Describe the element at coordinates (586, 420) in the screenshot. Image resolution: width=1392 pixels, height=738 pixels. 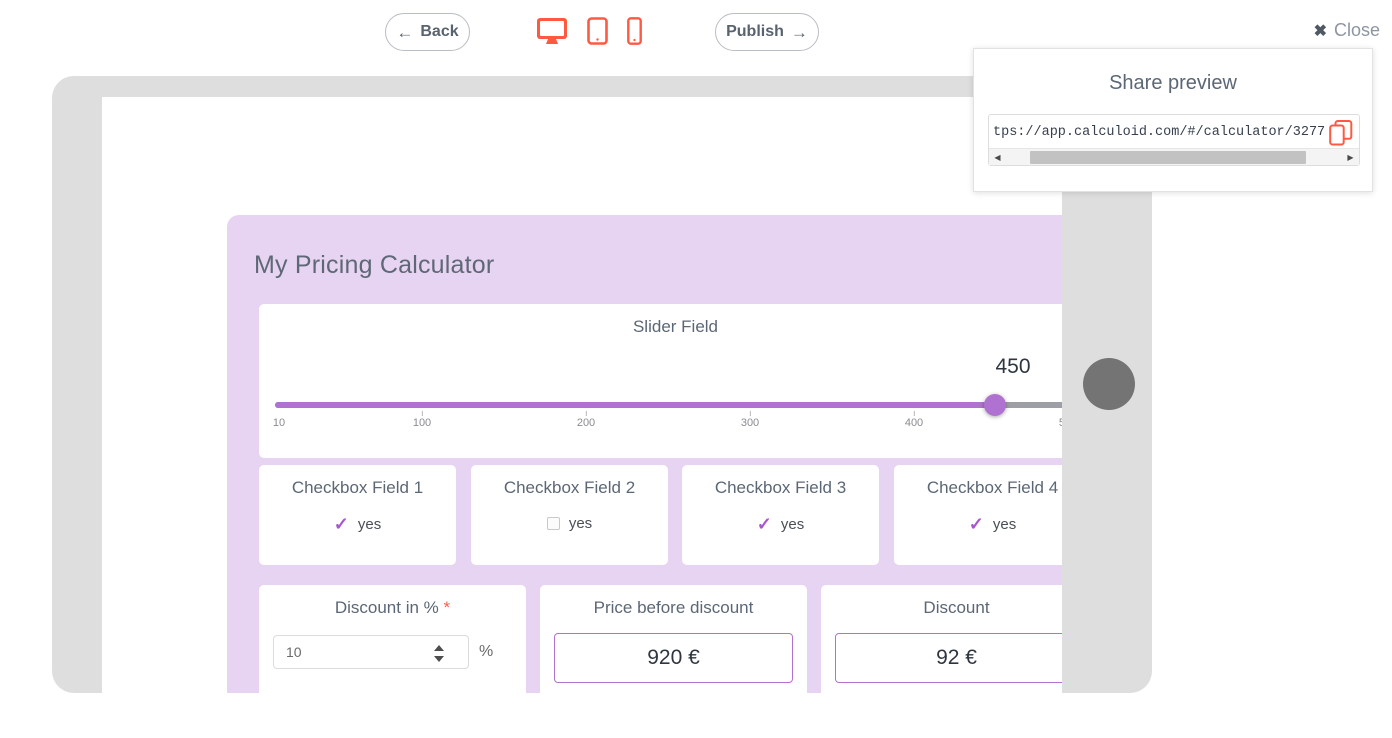
I see `slider-tick: 200` at that location.